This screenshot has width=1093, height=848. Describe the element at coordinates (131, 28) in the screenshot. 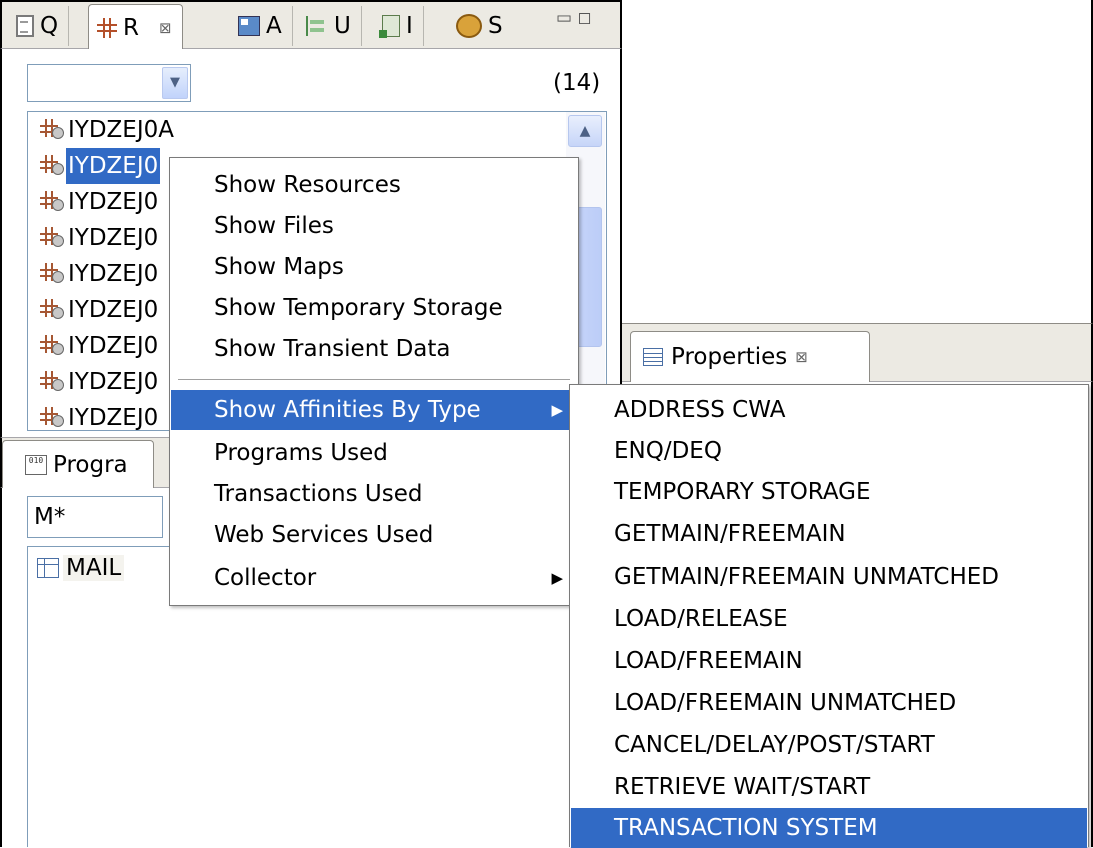

I see `tab-r-label: R` at that location.